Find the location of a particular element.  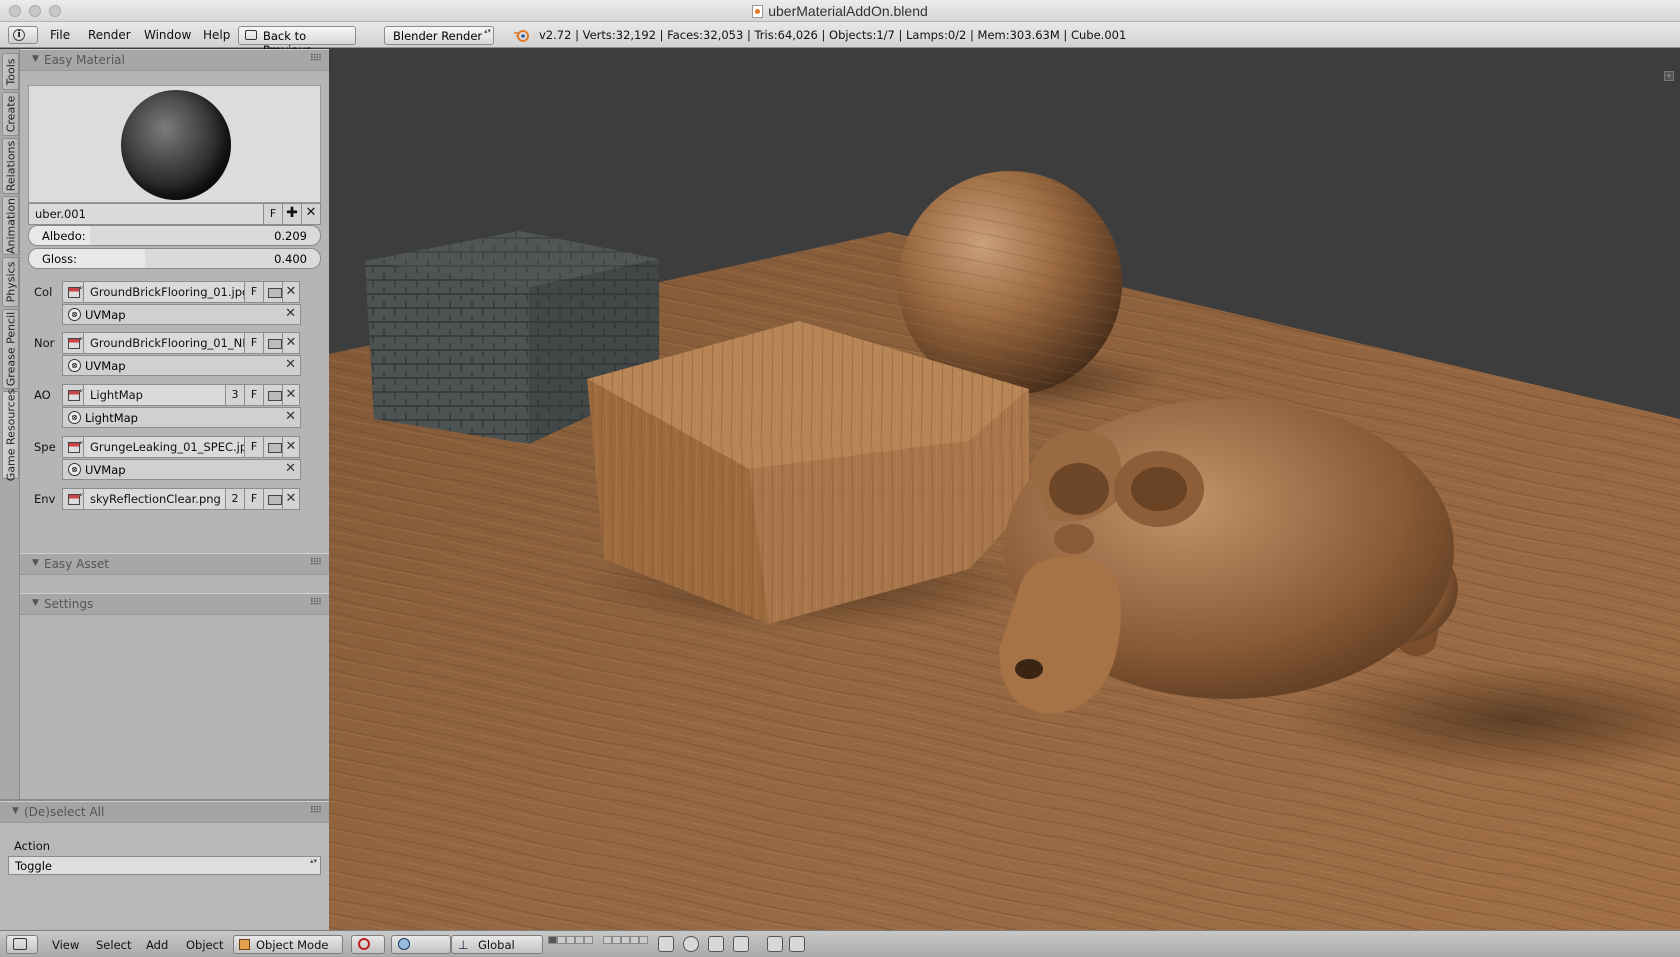

orientation-value: Global is located at coordinates (496, 945).